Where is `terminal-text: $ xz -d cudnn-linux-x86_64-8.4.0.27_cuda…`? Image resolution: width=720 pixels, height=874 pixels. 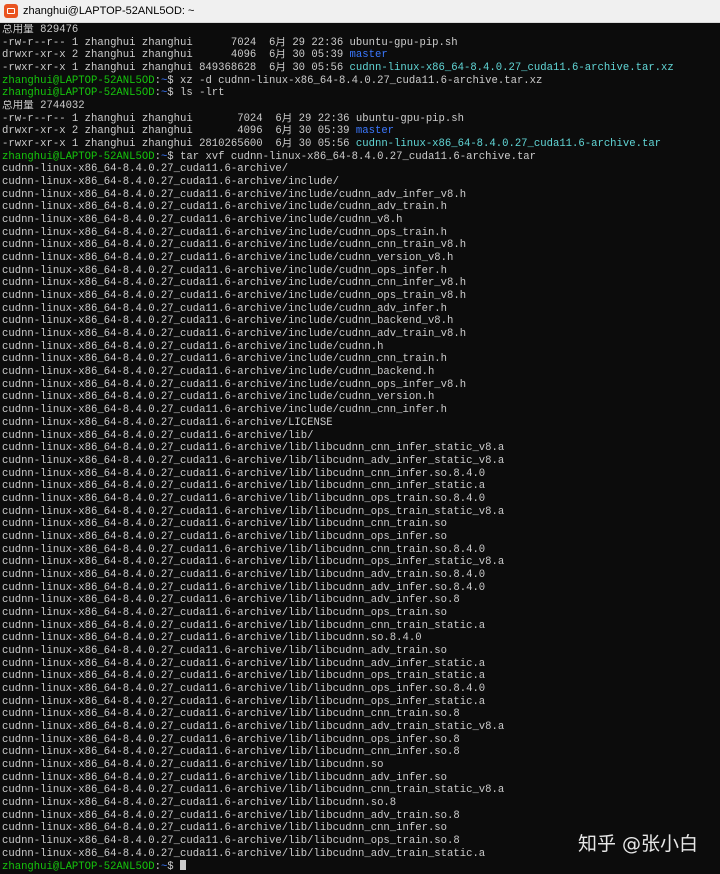 terminal-text: $ xz -d cudnn-linux-x86_64-8.4.0.27_cuda… is located at coordinates (355, 80).